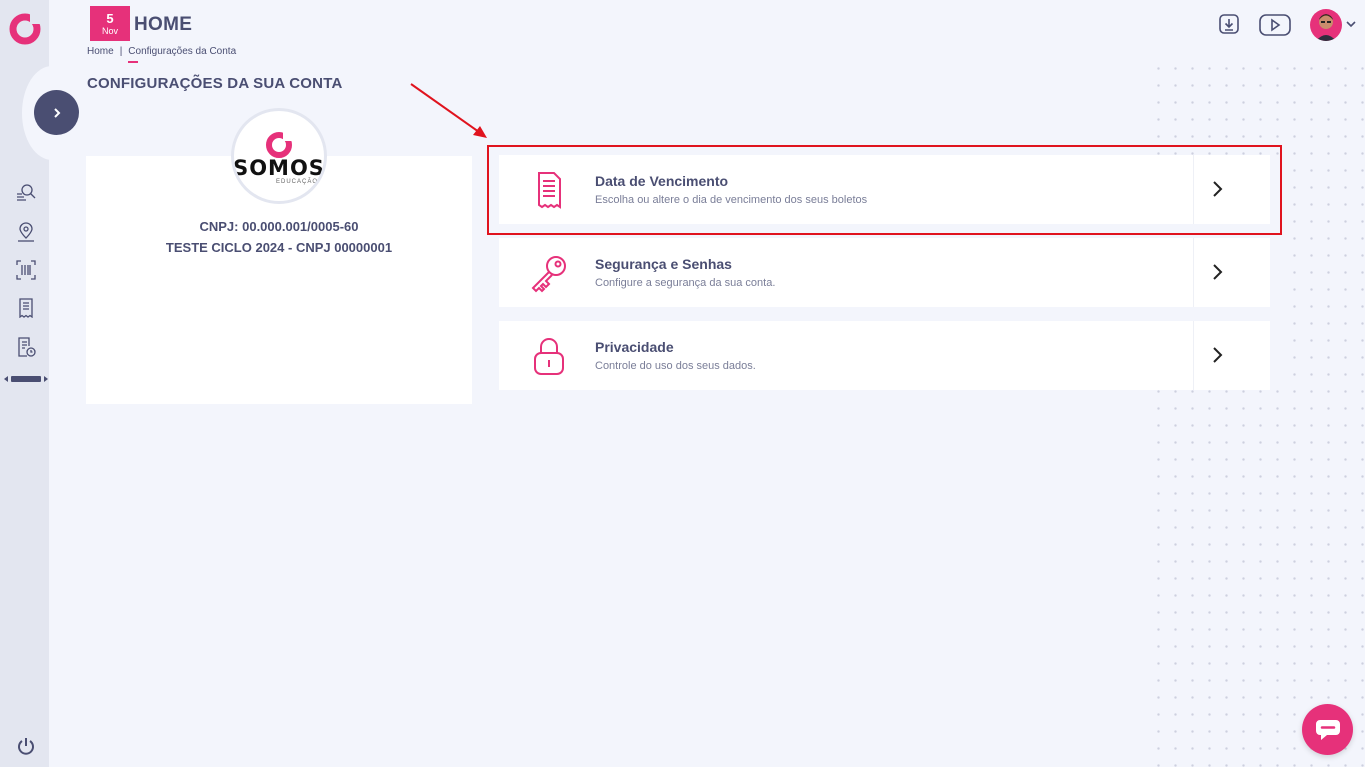  I want to click on breadcrumb: Home | Configurações da Conta, so click(162, 51).